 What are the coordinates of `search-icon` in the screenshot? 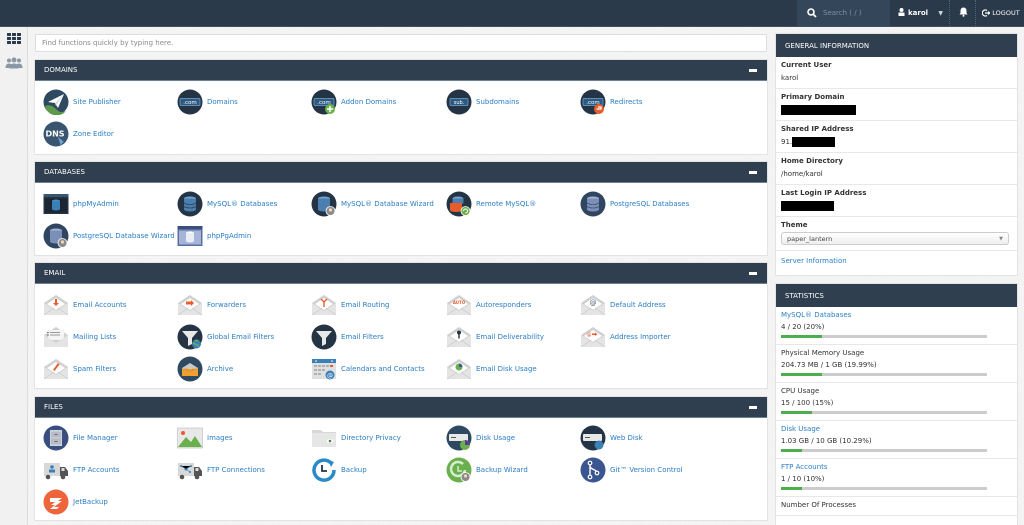 It's located at (812, 13).